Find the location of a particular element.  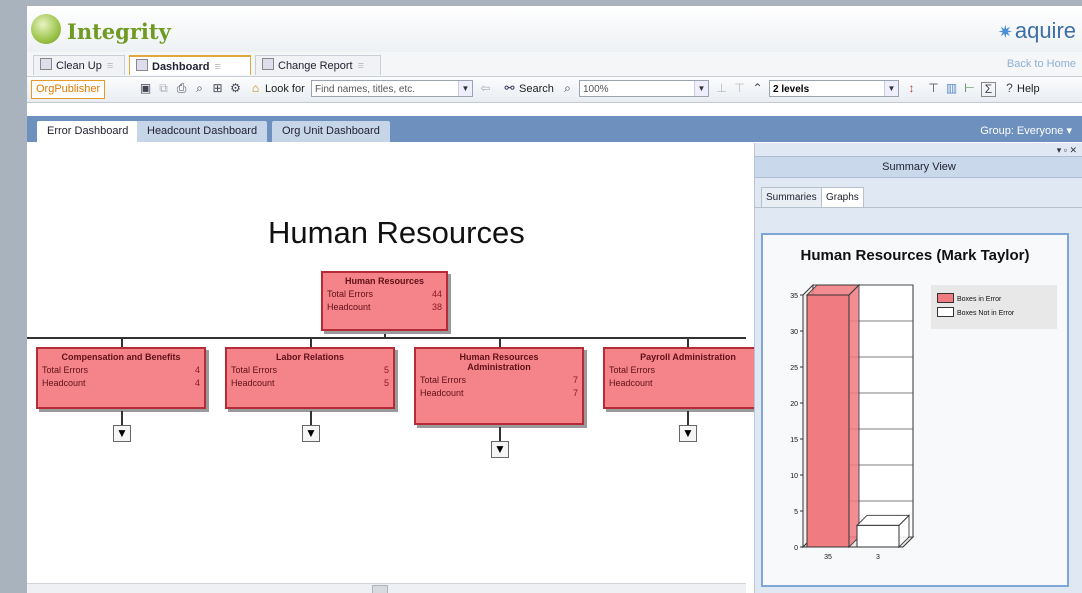

levels-select: 2 levels ▼ is located at coordinates (834, 88).